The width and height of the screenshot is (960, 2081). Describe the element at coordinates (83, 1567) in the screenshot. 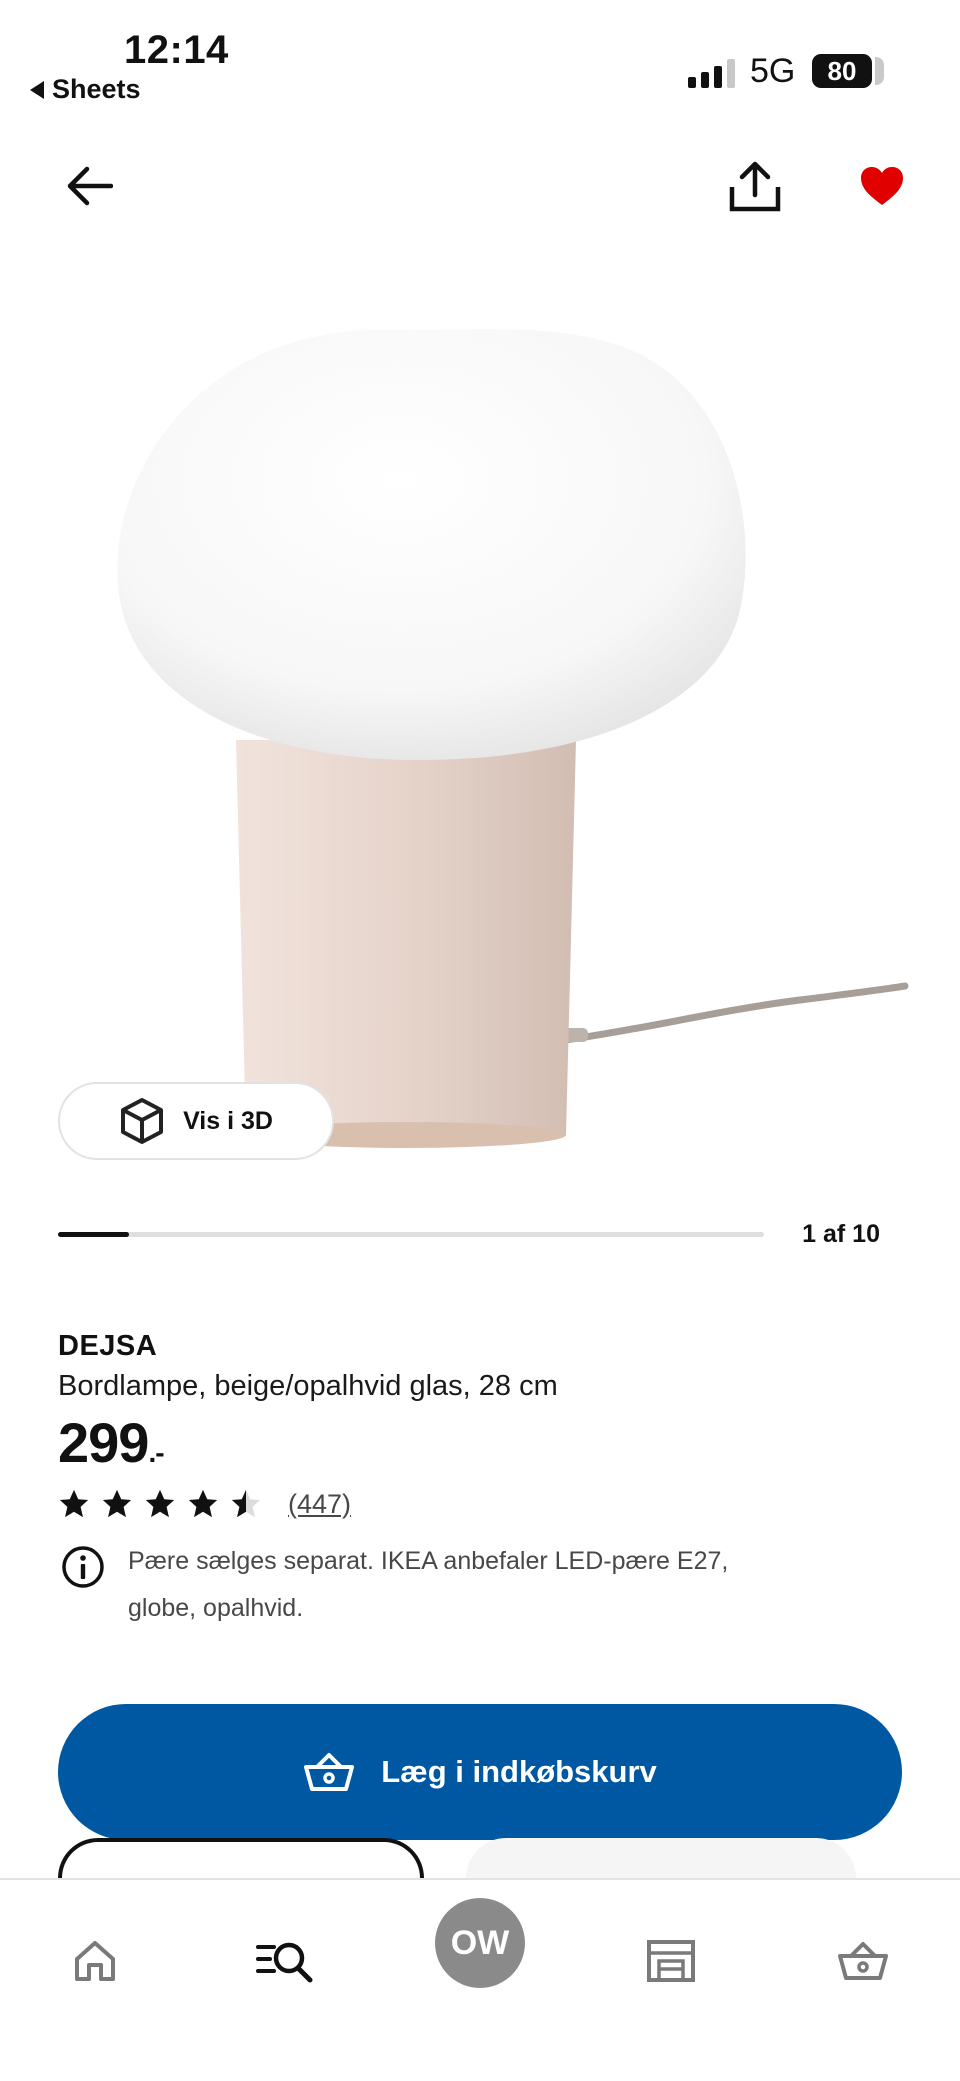

I see `info-icon` at that location.